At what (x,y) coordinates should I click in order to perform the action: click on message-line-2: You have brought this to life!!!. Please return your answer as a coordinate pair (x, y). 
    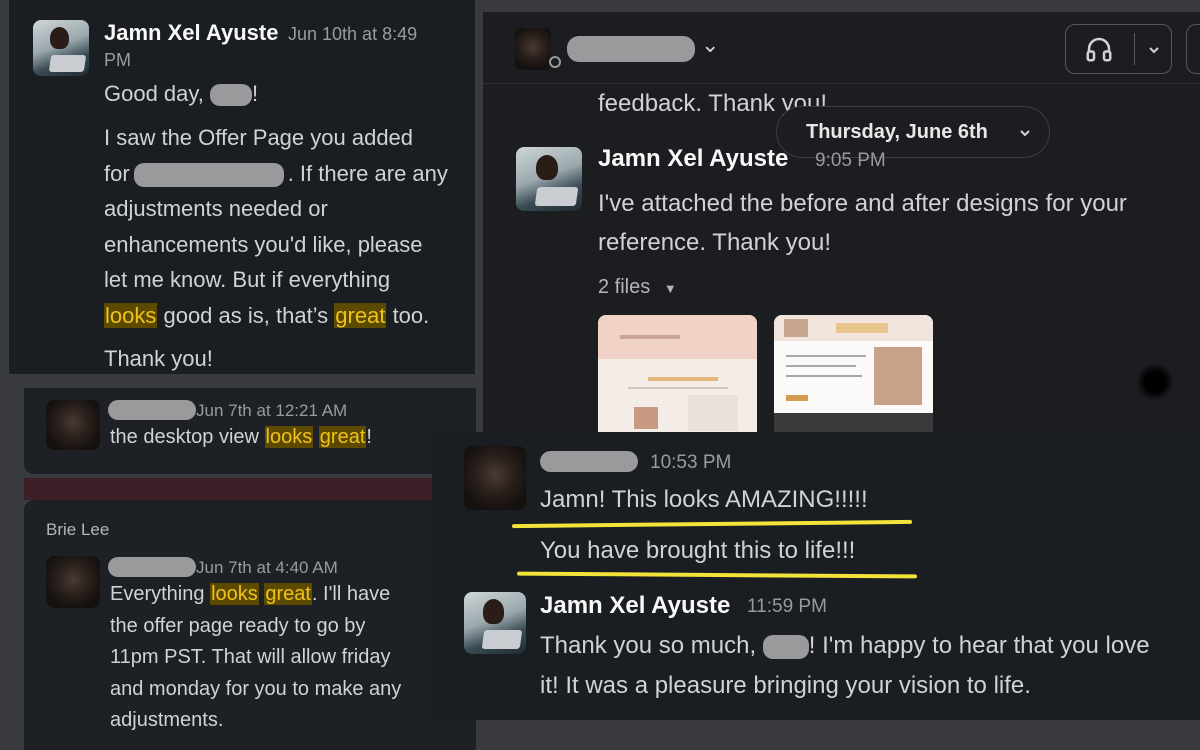
    Looking at the image, I should click on (698, 550).